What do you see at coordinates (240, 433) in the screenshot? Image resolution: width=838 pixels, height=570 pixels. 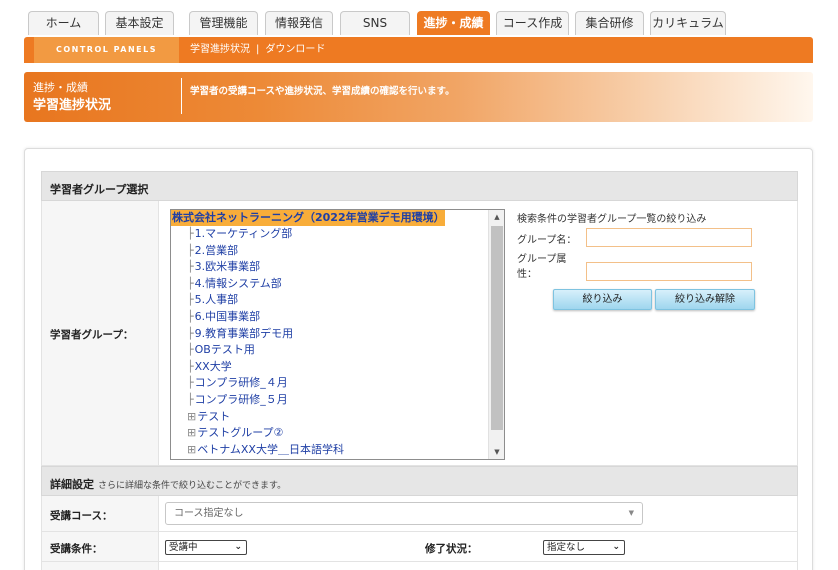 I see `tree-item-label: テストグループ②` at bounding box center [240, 433].